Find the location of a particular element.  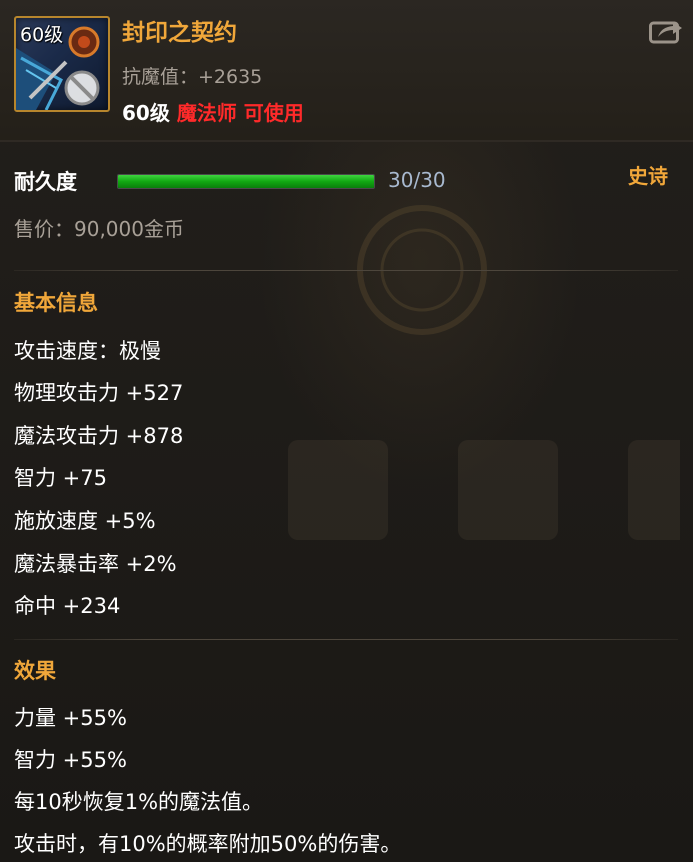

stat-magic-attack: 魔法攻击力 +878 is located at coordinates (99, 436).